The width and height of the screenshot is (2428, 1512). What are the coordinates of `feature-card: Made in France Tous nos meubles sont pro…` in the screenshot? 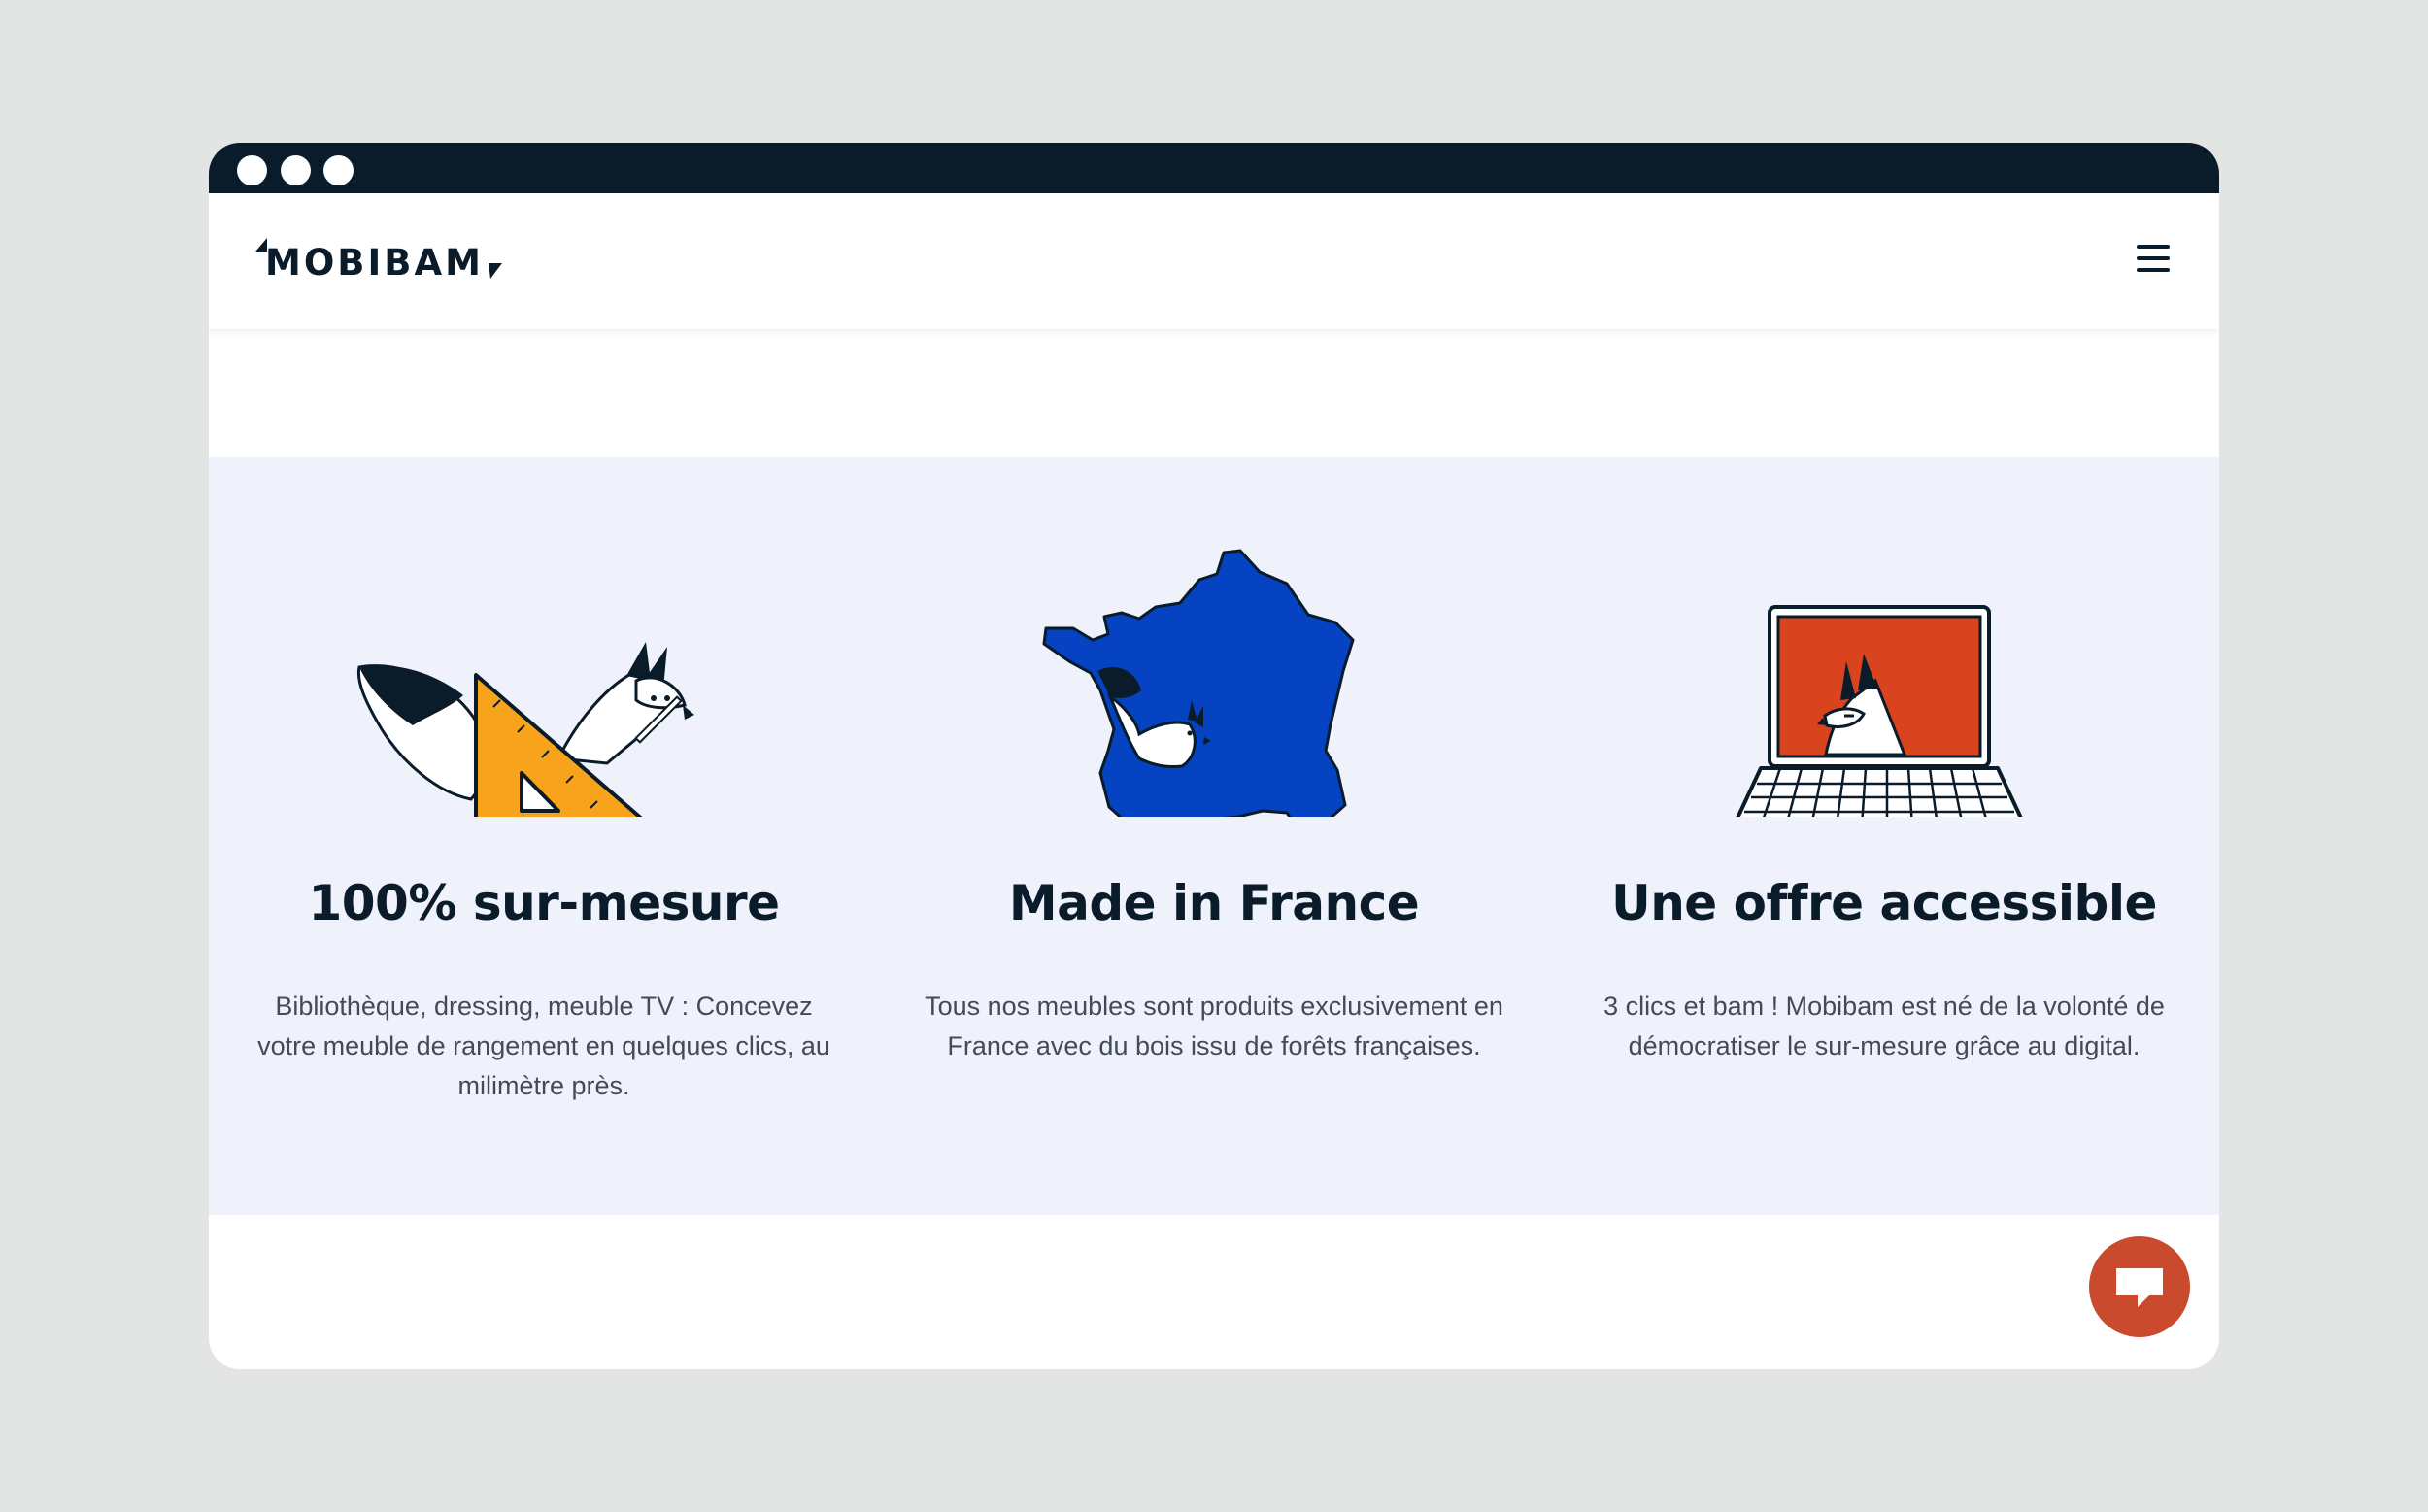 It's located at (1214, 836).